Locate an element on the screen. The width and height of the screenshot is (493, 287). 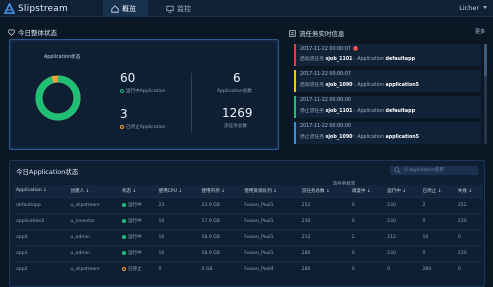
col-application: Application ↓ is located at coordinates (40, 191).